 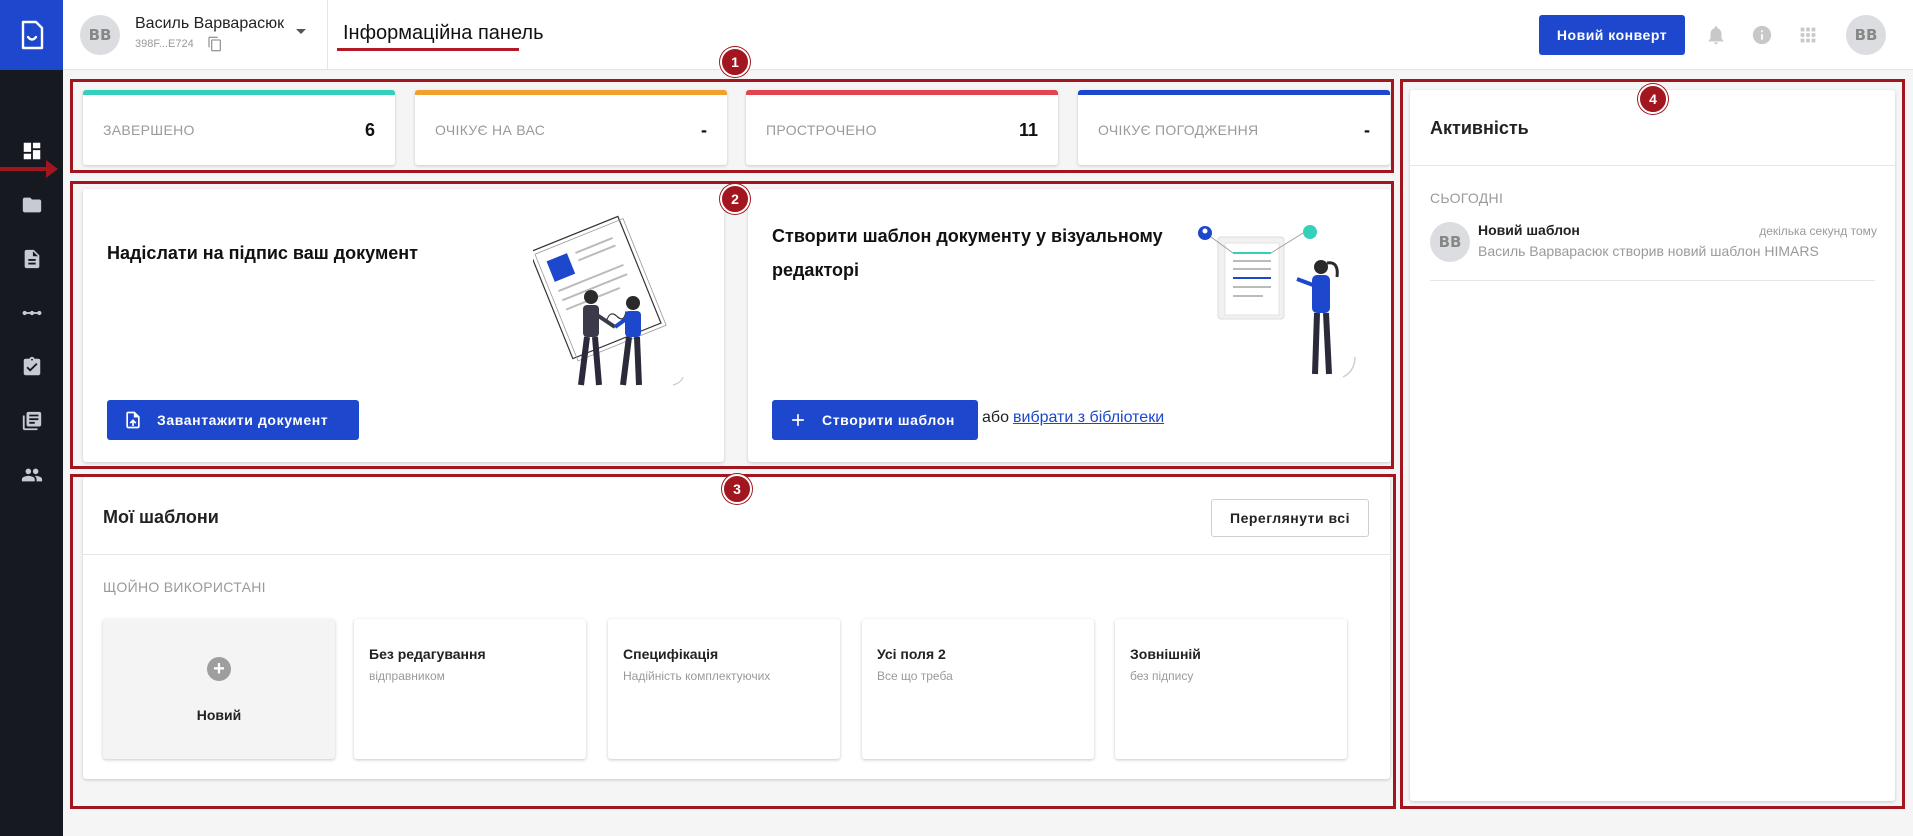 I want to click on sidebar, so click(x=31, y=418).